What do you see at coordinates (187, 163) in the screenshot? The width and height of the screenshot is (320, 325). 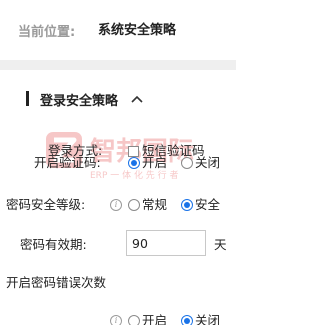 I see `captcha-off-radio` at bounding box center [187, 163].